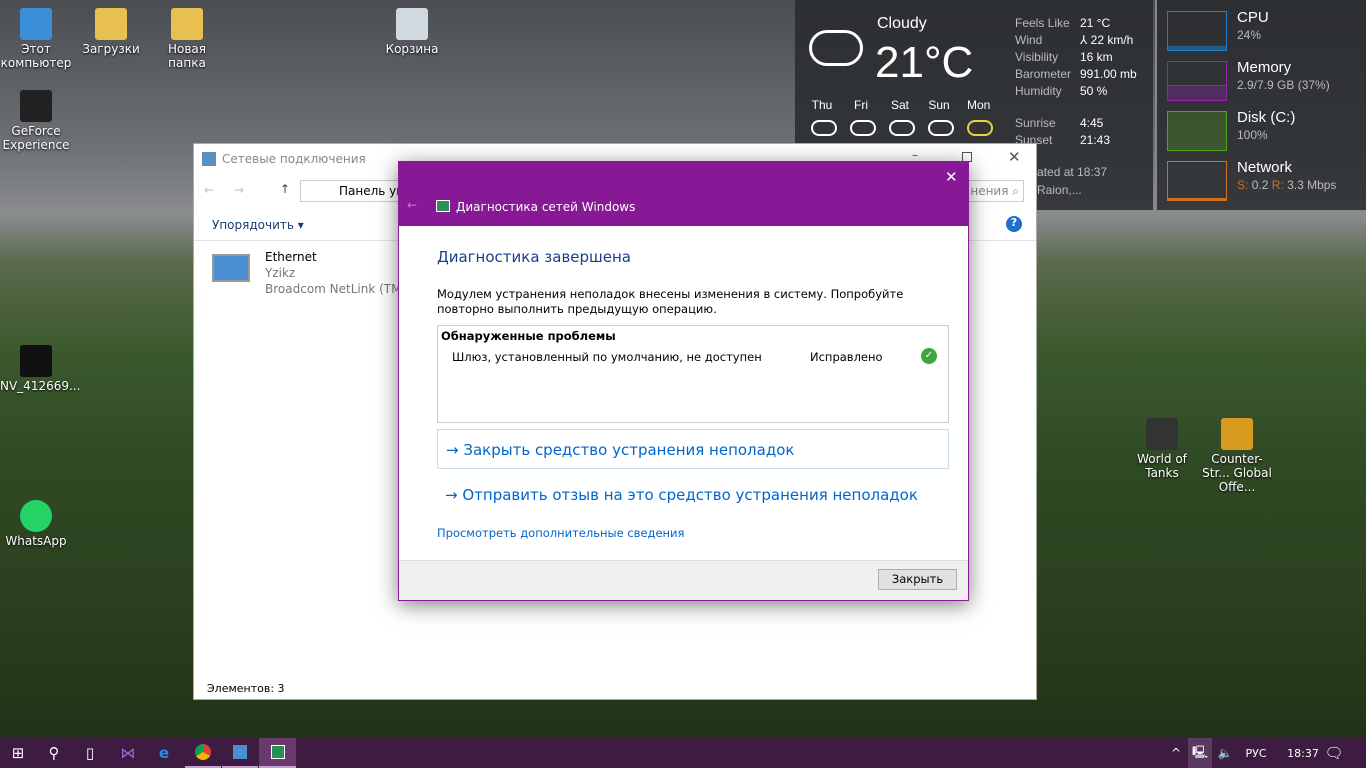 The image size is (1366, 768). I want to click on desktop-icon-new-folder: Новая папка, so click(187, 39).